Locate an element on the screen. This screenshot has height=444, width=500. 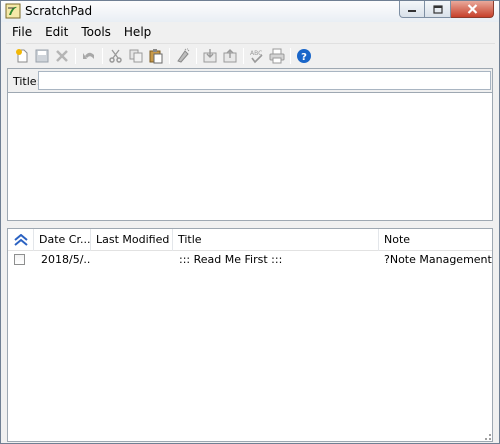
column-header-note: Note is located at coordinates (435, 240).